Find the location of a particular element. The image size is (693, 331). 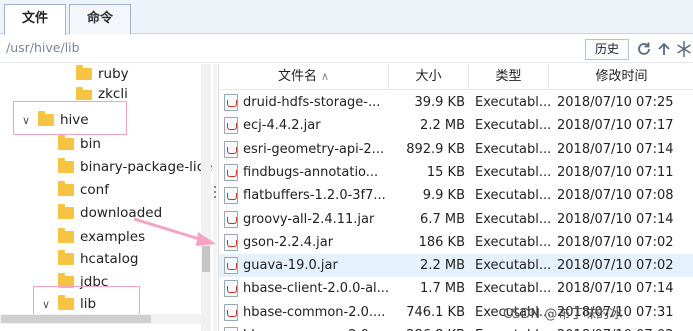

tree-item-label: zkcli is located at coordinates (113, 93).